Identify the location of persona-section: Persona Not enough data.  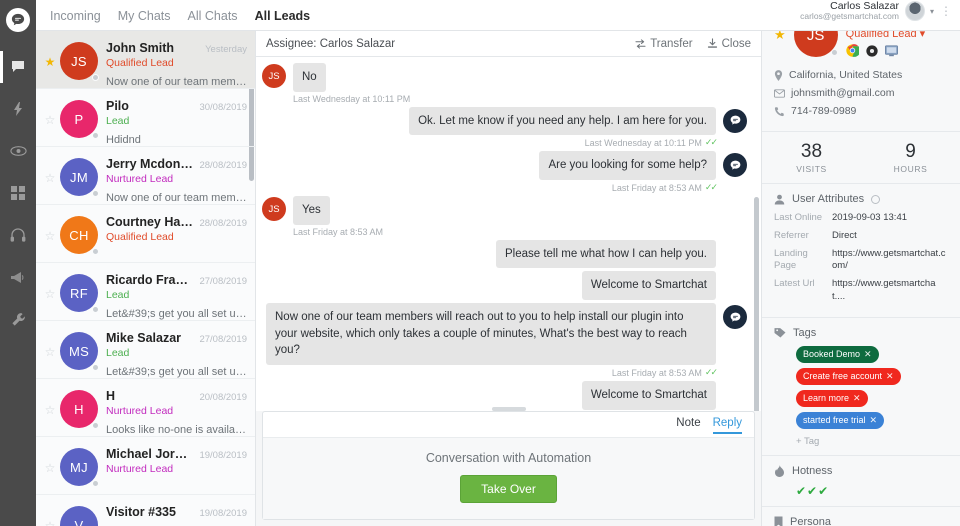
(861, 516).